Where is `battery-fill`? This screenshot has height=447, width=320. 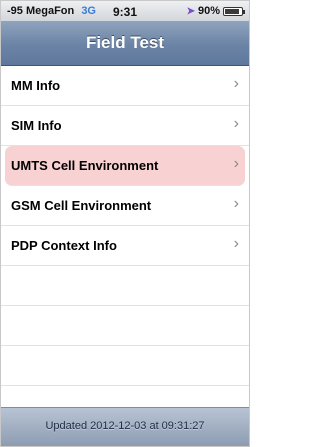
battery-fill is located at coordinates (232, 11).